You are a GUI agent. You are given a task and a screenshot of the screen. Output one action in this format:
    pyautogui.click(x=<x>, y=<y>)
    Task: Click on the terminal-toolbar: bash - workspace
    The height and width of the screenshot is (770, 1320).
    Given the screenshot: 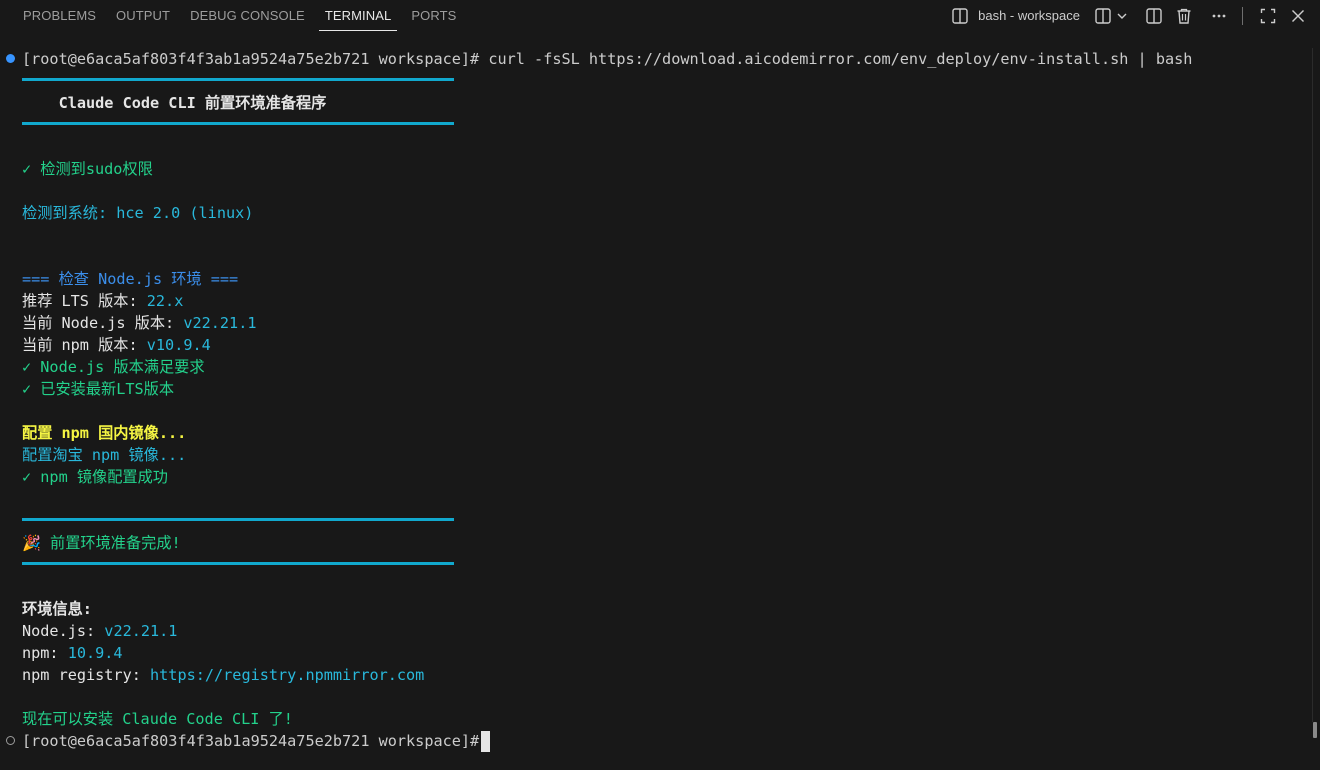 What is the action you would take?
    pyautogui.click(x=1134, y=15)
    